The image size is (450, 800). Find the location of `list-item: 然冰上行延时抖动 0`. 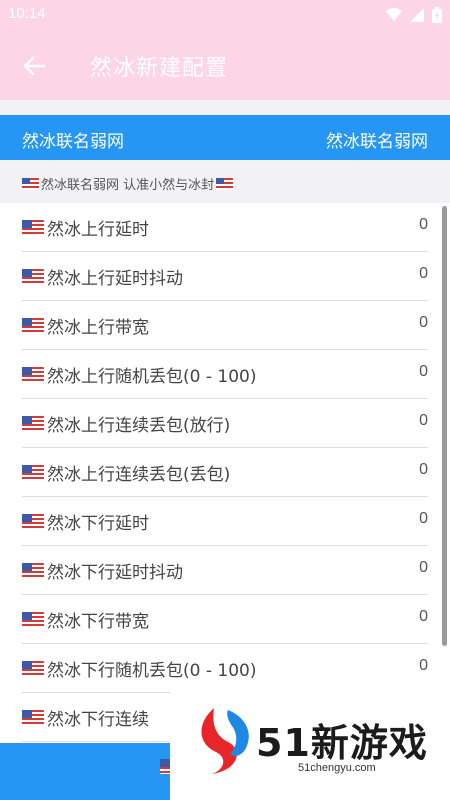

list-item: 然冰上行延时抖动 0 is located at coordinates (225, 276).